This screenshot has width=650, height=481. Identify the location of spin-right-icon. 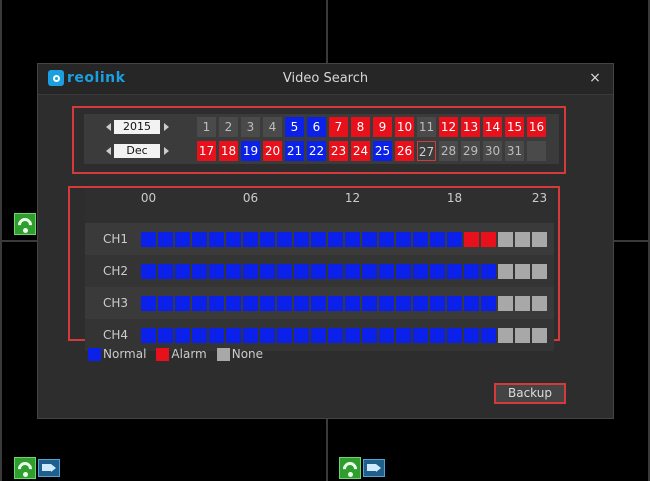
(166, 127).